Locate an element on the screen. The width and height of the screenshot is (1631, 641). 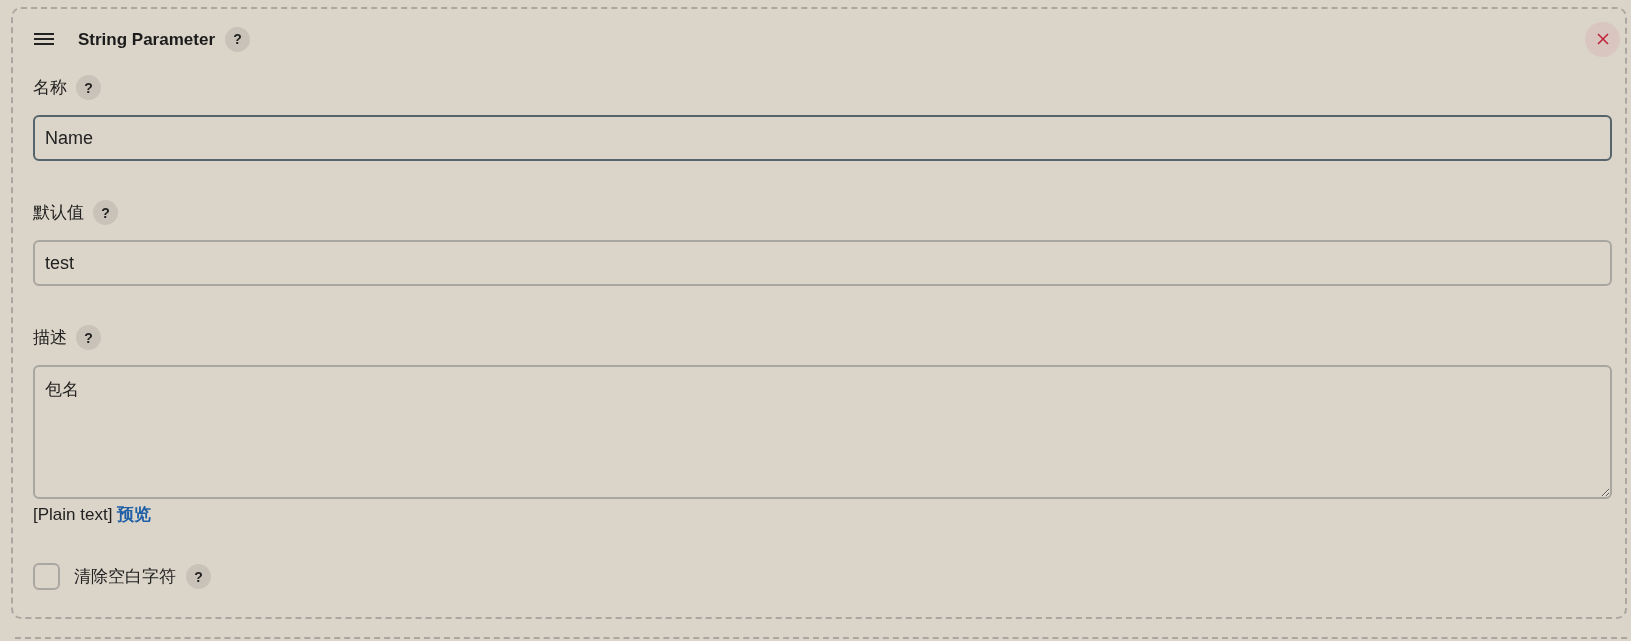
checkbox is located at coordinates (46, 576).